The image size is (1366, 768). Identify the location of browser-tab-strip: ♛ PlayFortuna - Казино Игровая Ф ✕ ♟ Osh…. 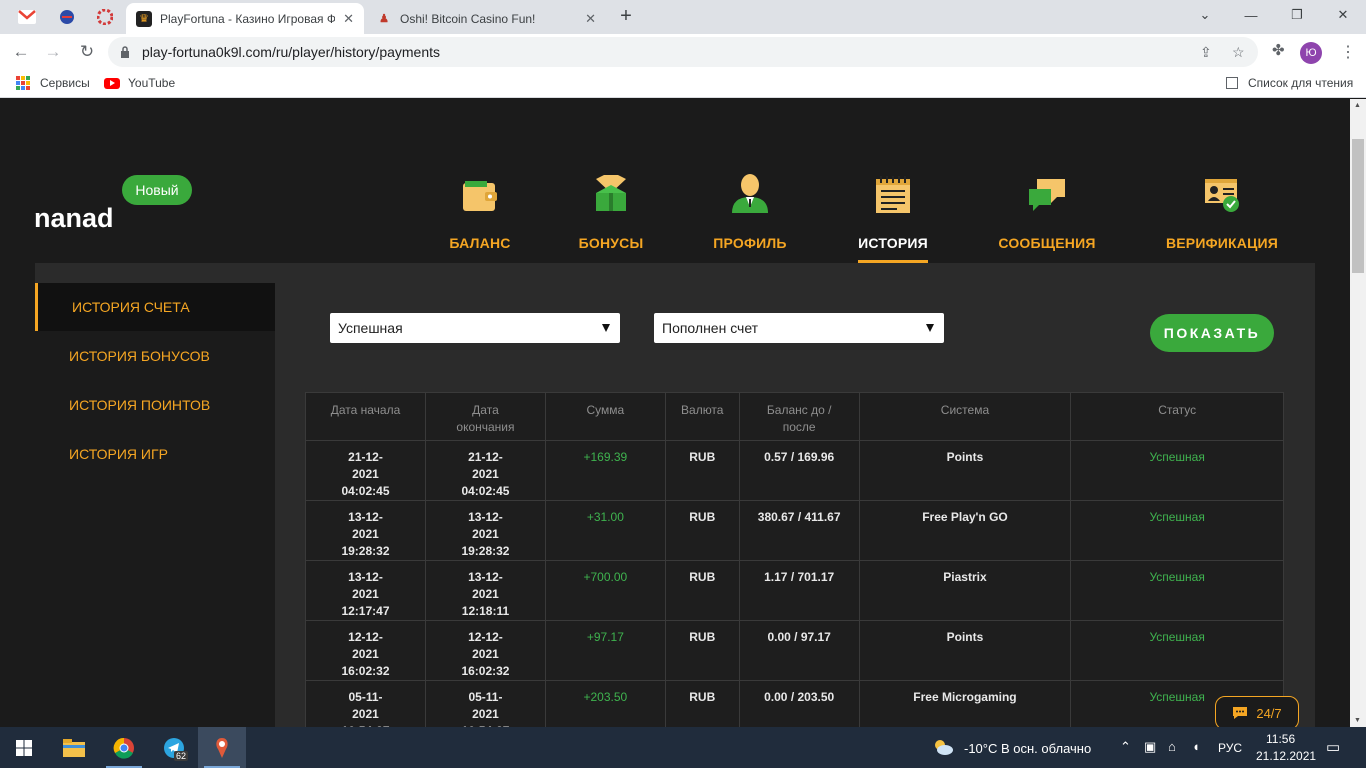
(683, 17).